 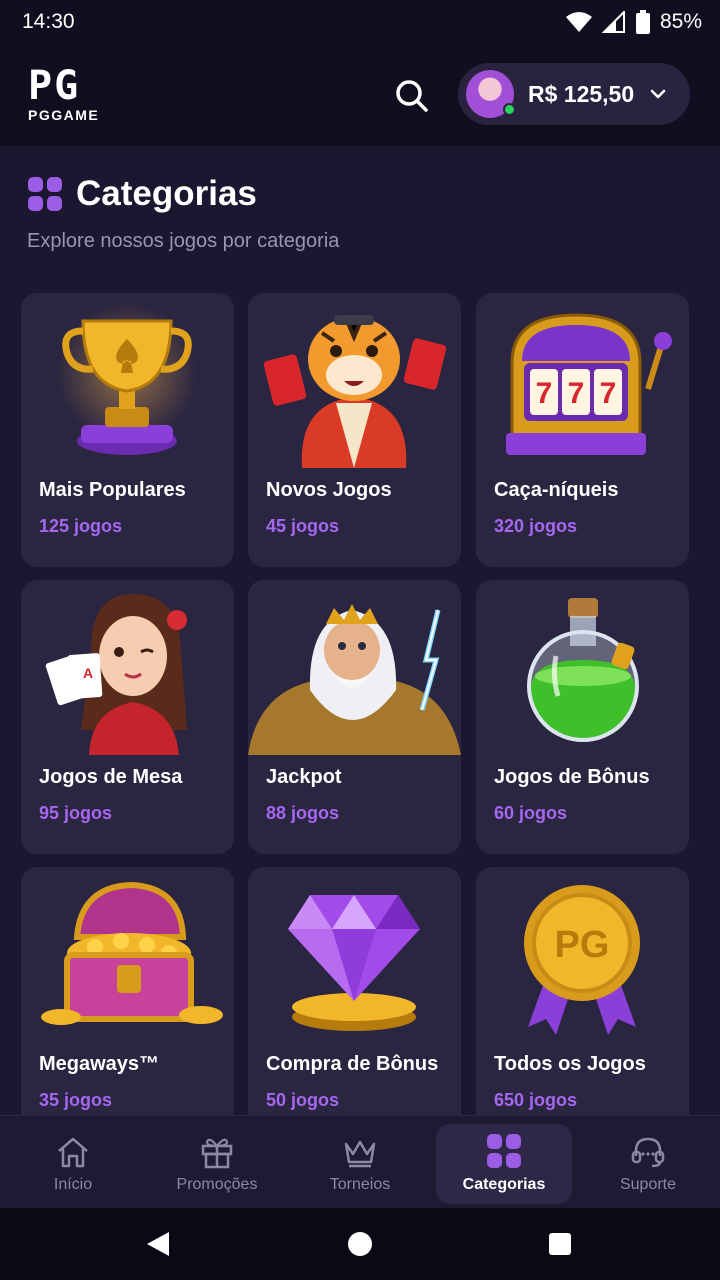 What do you see at coordinates (76, 813) in the screenshot?
I see `category-count: 95 jogos` at bounding box center [76, 813].